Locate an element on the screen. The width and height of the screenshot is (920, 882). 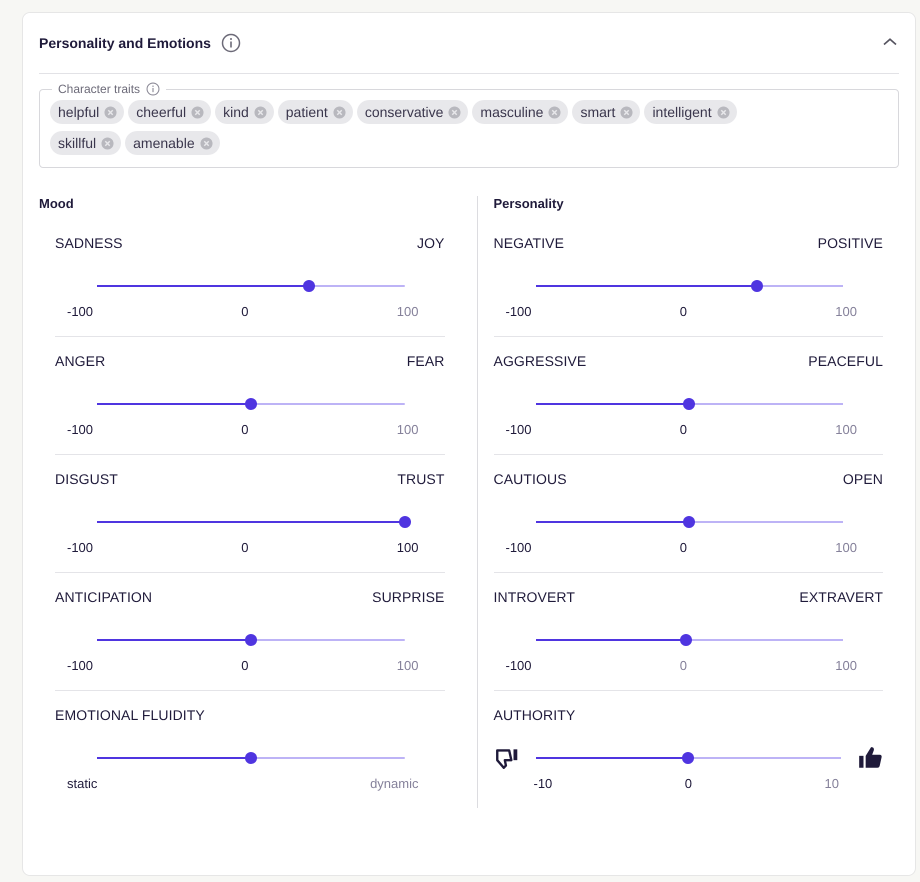
tick-label: static is located at coordinates (82, 783).